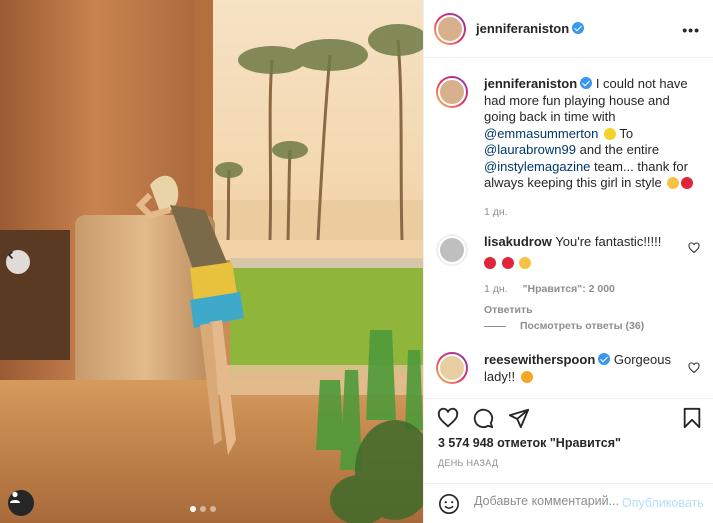  Describe the element at coordinates (15, 497) in the screenshot. I see `user-tag-icon` at that location.